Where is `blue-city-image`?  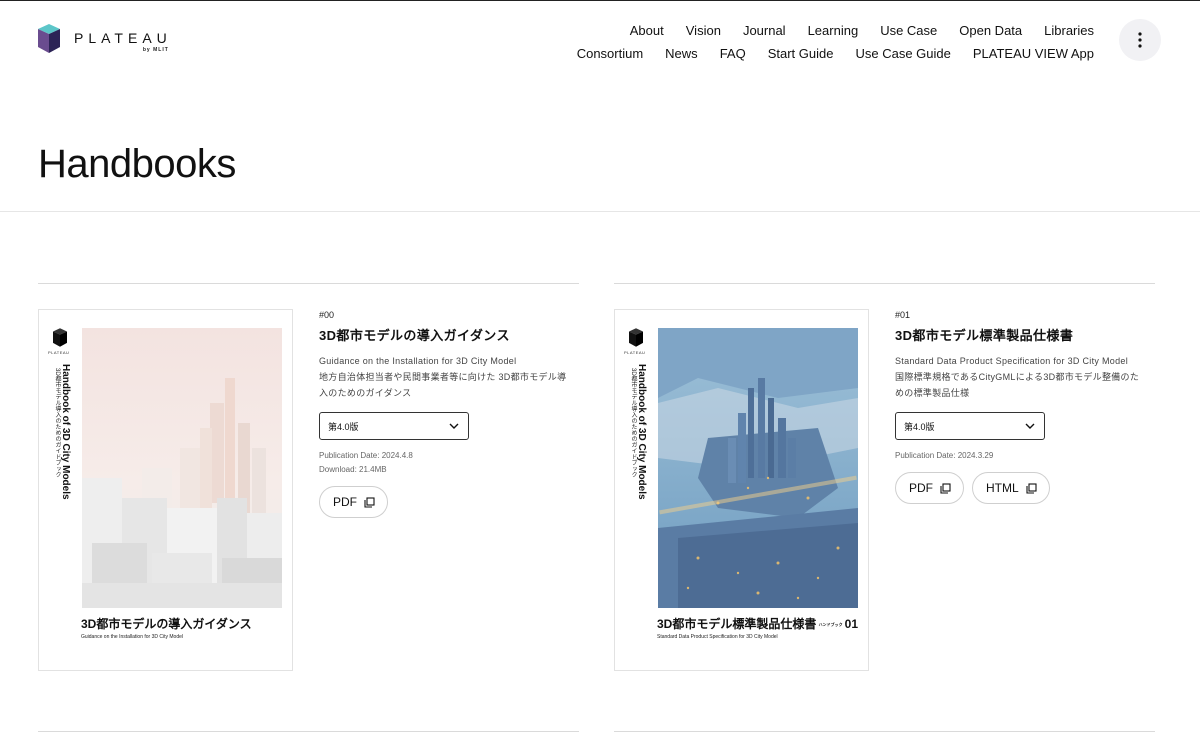 blue-city-image is located at coordinates (758, 468).